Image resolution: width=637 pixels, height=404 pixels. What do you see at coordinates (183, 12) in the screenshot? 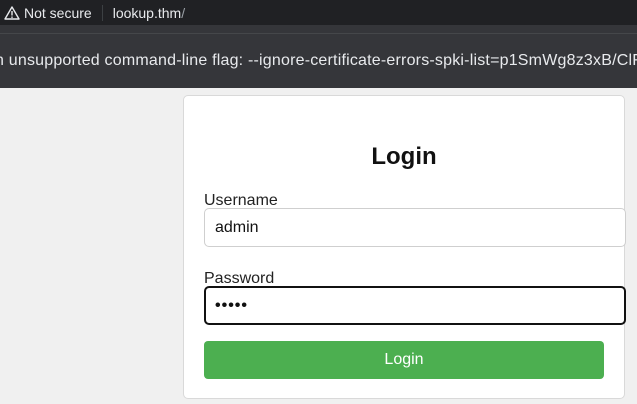
I see `url-path: /` at bounding box center [183, 12].